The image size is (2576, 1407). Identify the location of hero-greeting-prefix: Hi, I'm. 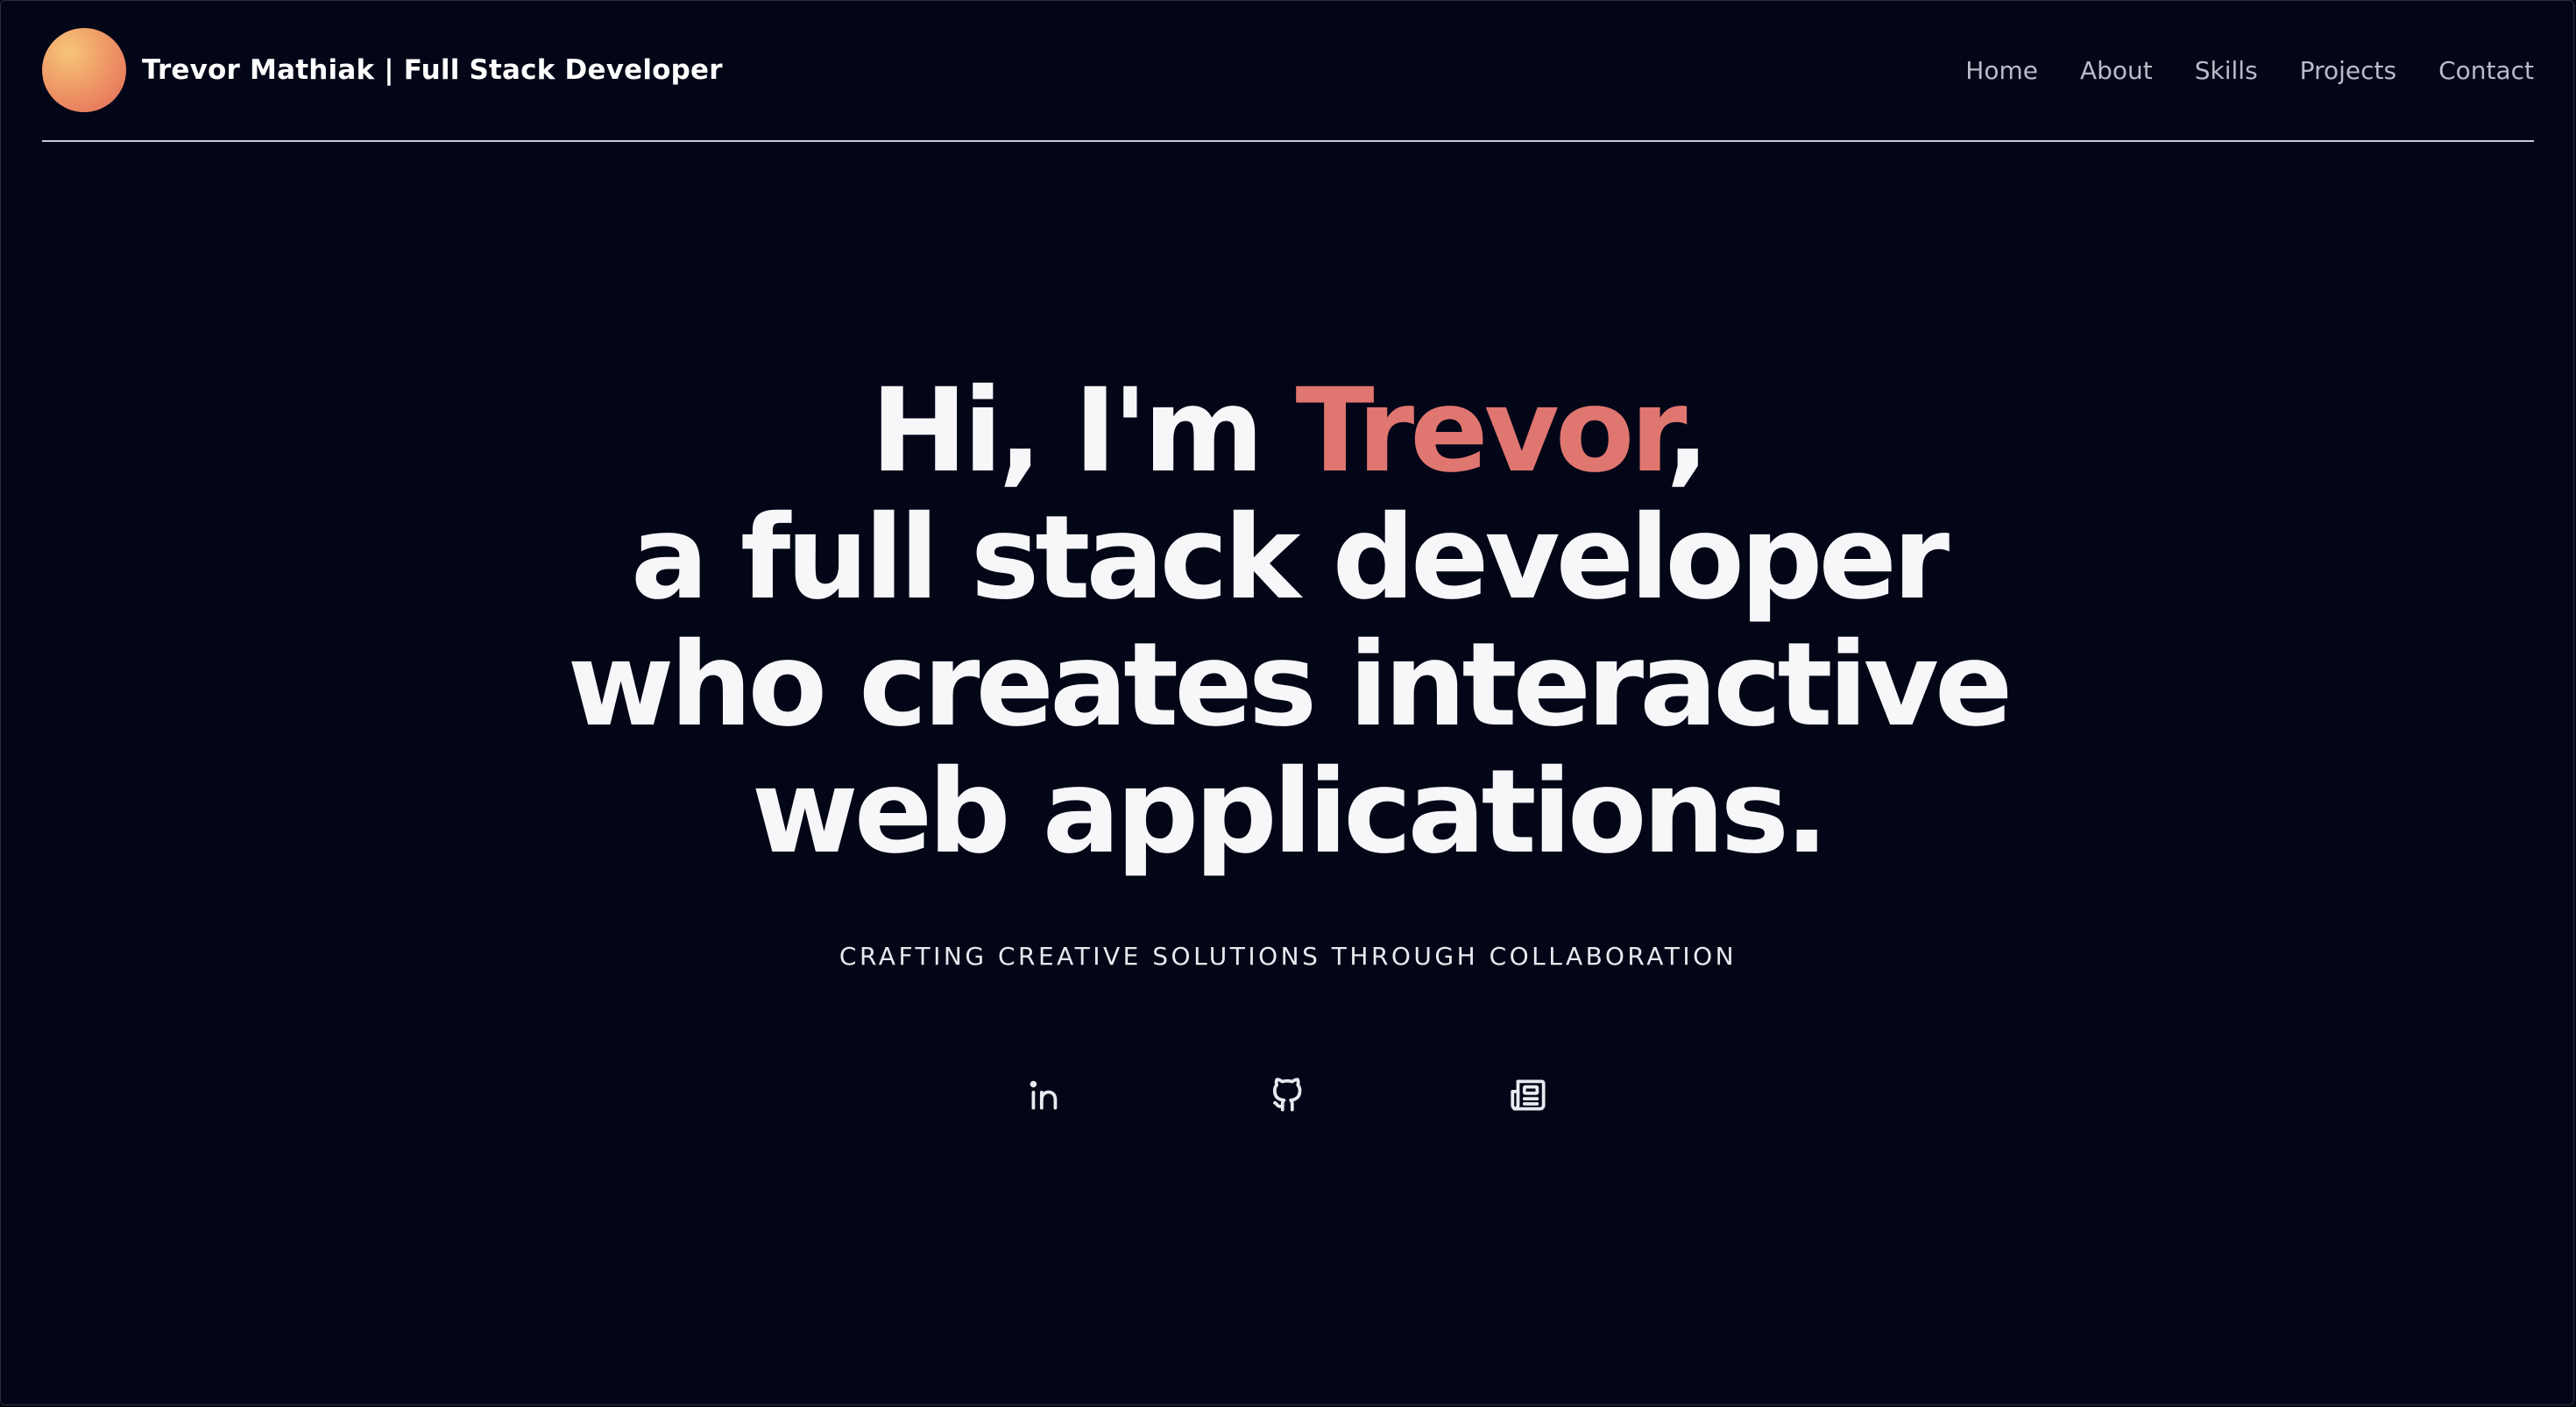
(1083, 431).